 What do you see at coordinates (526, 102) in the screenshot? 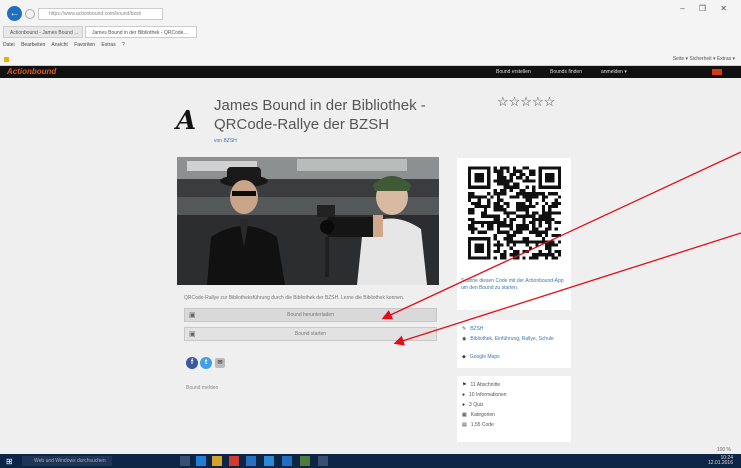
I see `rating-stars: ☆☆☆☆☆` at bounding box center [526, 102].